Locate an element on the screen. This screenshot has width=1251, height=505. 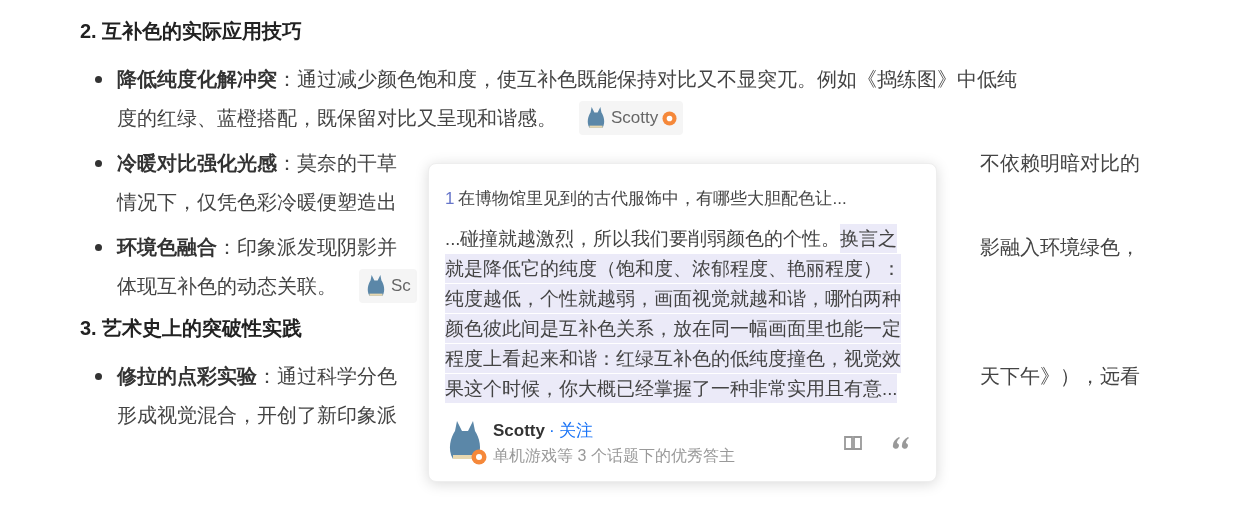
author-chip: Scotty is located at coordinates (631, 118).